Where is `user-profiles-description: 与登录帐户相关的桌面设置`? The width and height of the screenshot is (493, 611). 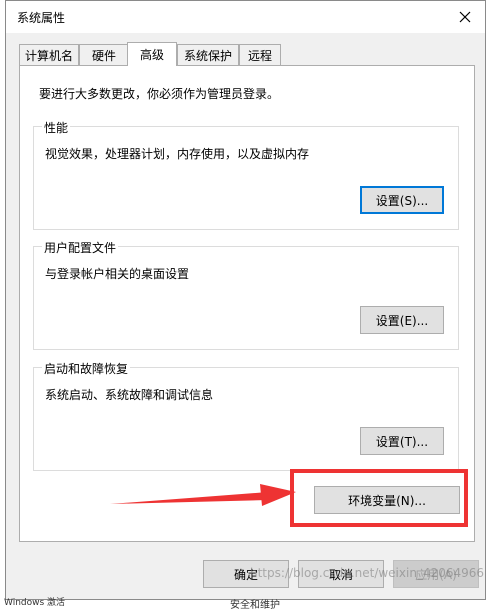
user-profiles-description: 与登录帐户相关的桌面设置 is located at coordinates (117, 274).